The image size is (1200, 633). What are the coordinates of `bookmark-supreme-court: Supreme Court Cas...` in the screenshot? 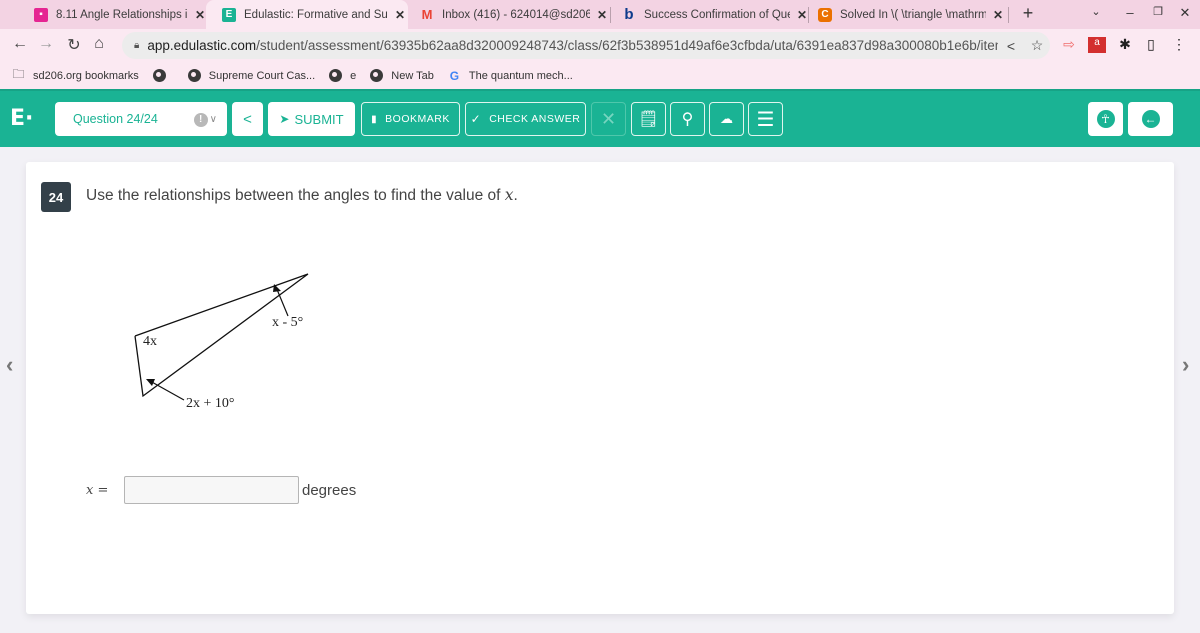 It's located at (251, 75).